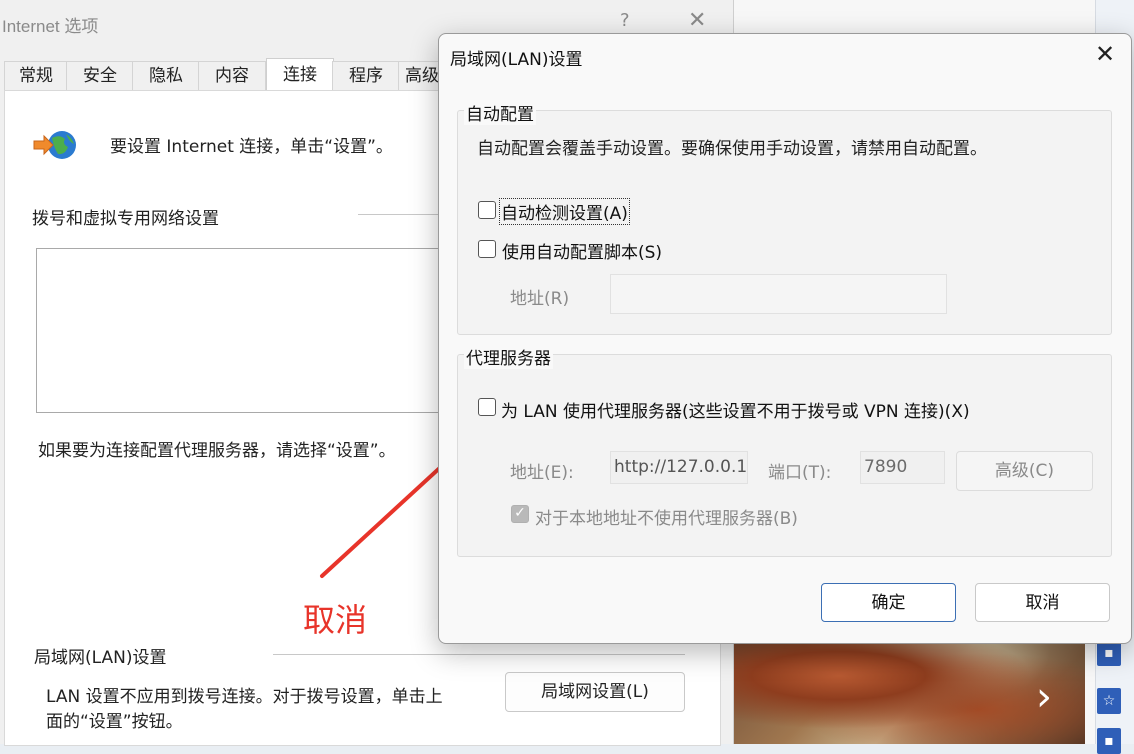 The height and width of the screenshot is (754, 1134). What do you see at coordinates (487, 407) in the screenshot?
I see `use-proxy-checkbox` at bounding box center [487, 407].